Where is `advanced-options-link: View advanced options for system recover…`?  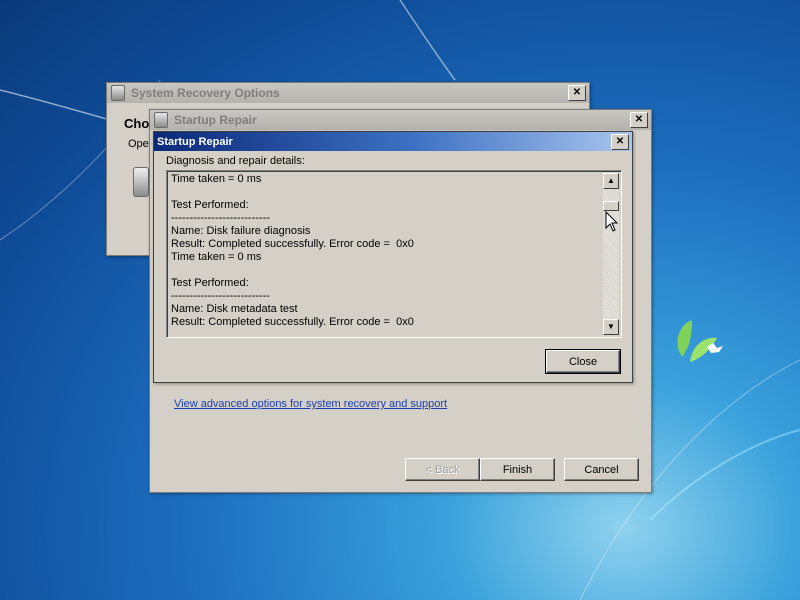 advanced-options-link: View advanced options for system recover… is located at coordinates (310, 404).